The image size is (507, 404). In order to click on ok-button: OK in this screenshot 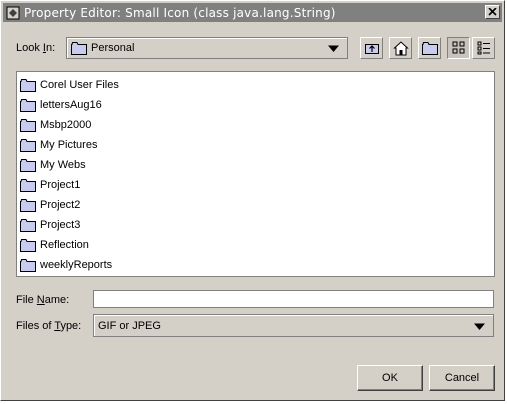, I will do `click(390, 378)`.